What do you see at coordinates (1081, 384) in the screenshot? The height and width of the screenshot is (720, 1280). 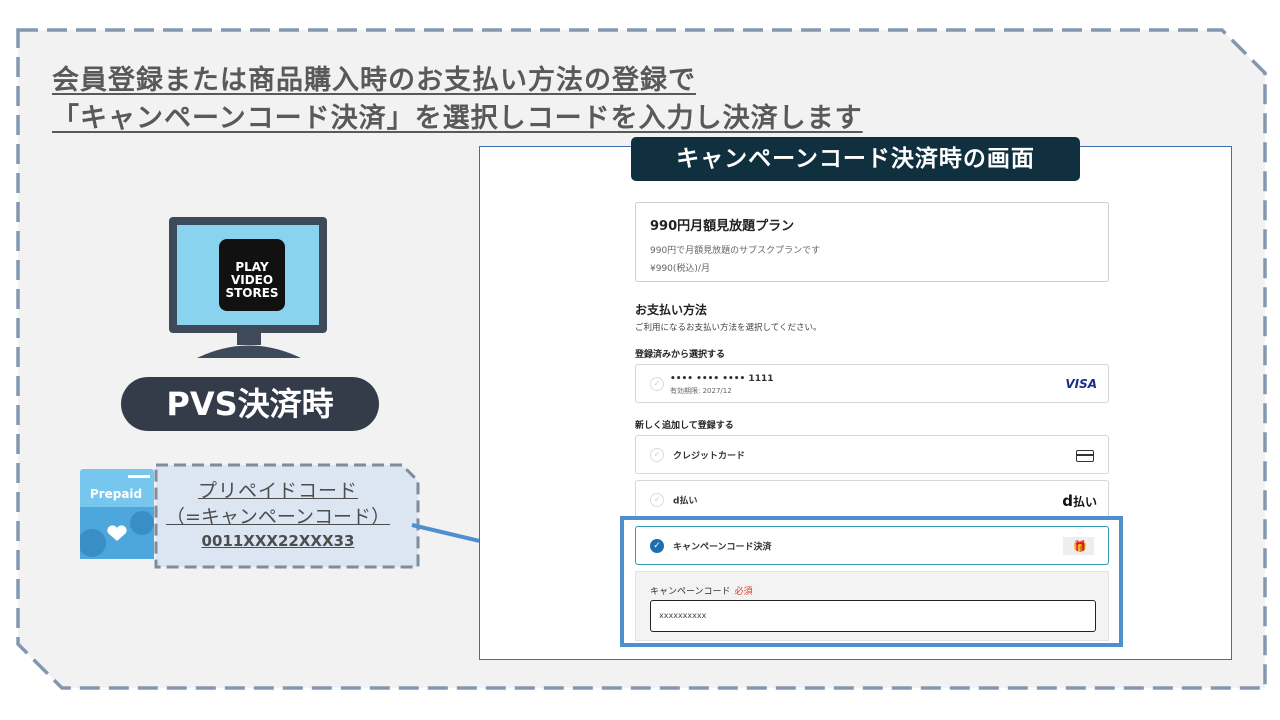 I see `visa-logo-icon: VISA` at bounding box center [1081, 384].